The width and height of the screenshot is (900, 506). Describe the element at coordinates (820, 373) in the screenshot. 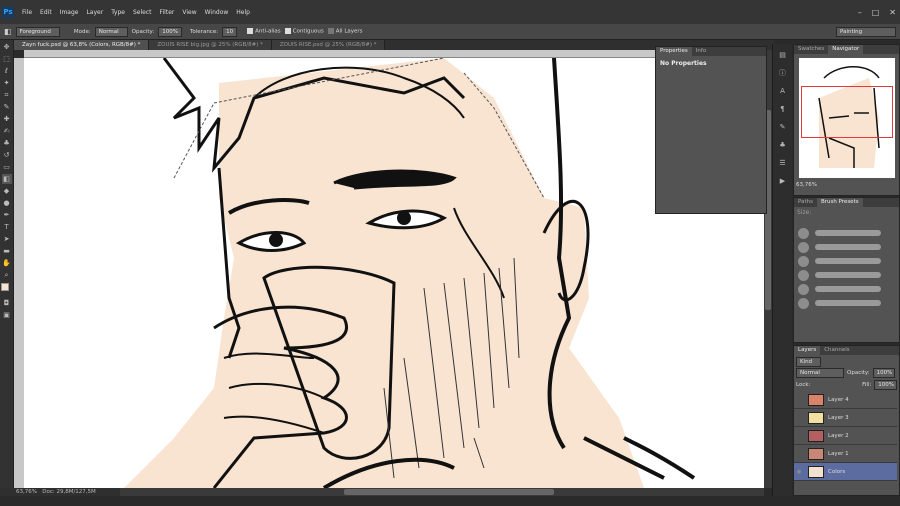

I see `blend-mode-select: Normal` at that location.